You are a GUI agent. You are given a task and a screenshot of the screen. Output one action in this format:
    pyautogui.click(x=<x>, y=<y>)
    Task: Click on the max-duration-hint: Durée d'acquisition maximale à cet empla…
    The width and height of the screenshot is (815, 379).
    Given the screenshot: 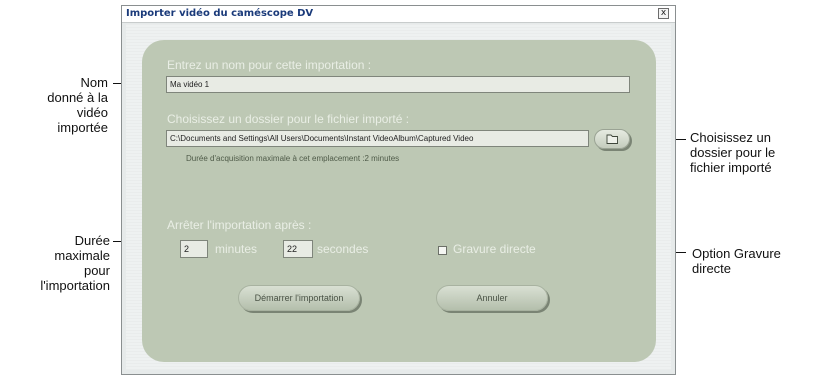 What is the action you would take?
    pyautogui.click(x=293, y=158)
    